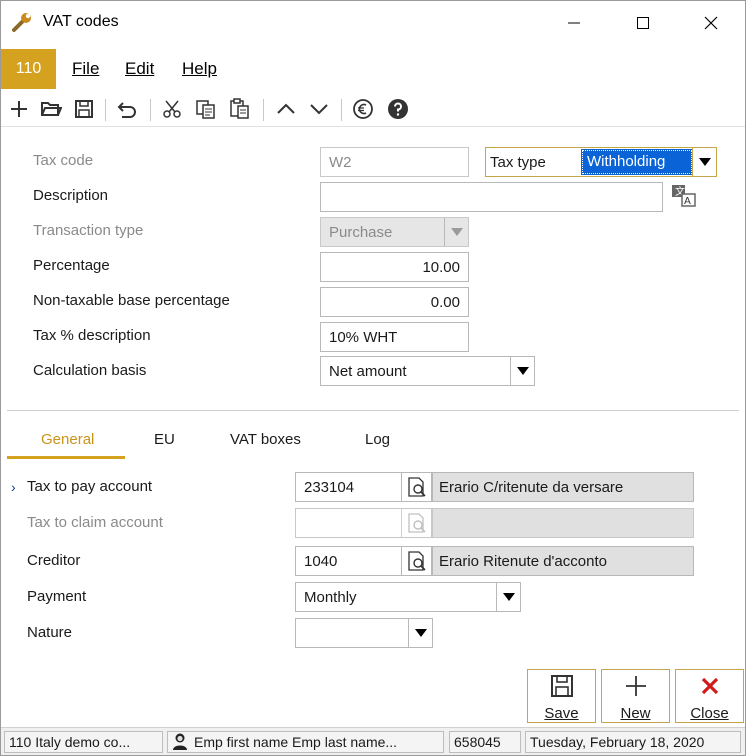 The width and height of the screenshot is (746, 756). I want to click on menu-help: Help, so click(199, 69).